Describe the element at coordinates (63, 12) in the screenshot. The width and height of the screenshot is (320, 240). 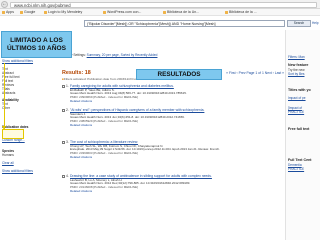
I see `bookmark-mendeley: Login to My Mendeley` at that location.